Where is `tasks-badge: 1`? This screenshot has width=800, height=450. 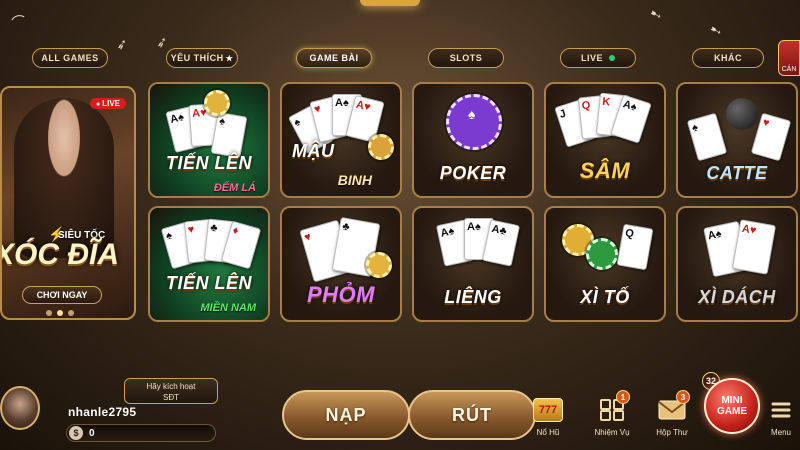 tasks-badge: 1 is located at coordinates (623, 397).